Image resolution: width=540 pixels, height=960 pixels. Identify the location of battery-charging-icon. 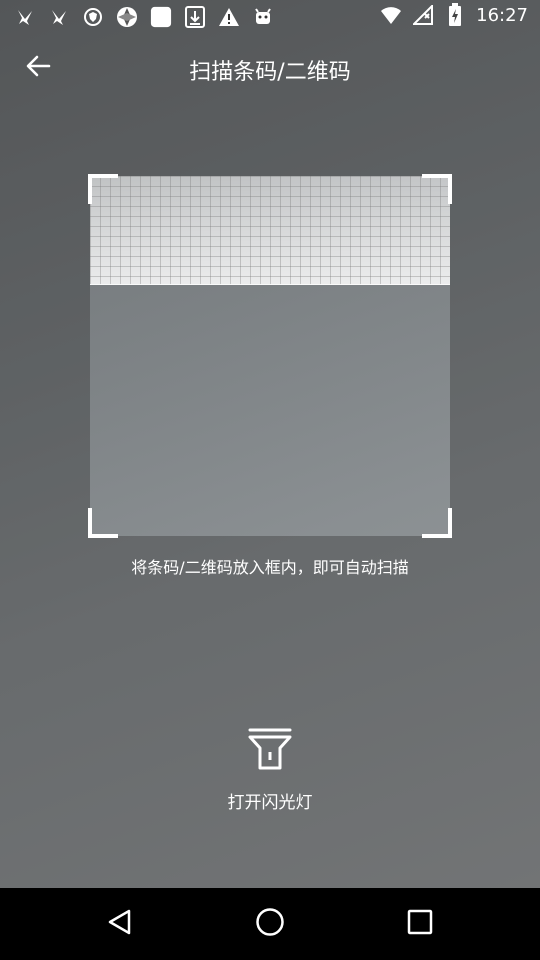
(455, 14).